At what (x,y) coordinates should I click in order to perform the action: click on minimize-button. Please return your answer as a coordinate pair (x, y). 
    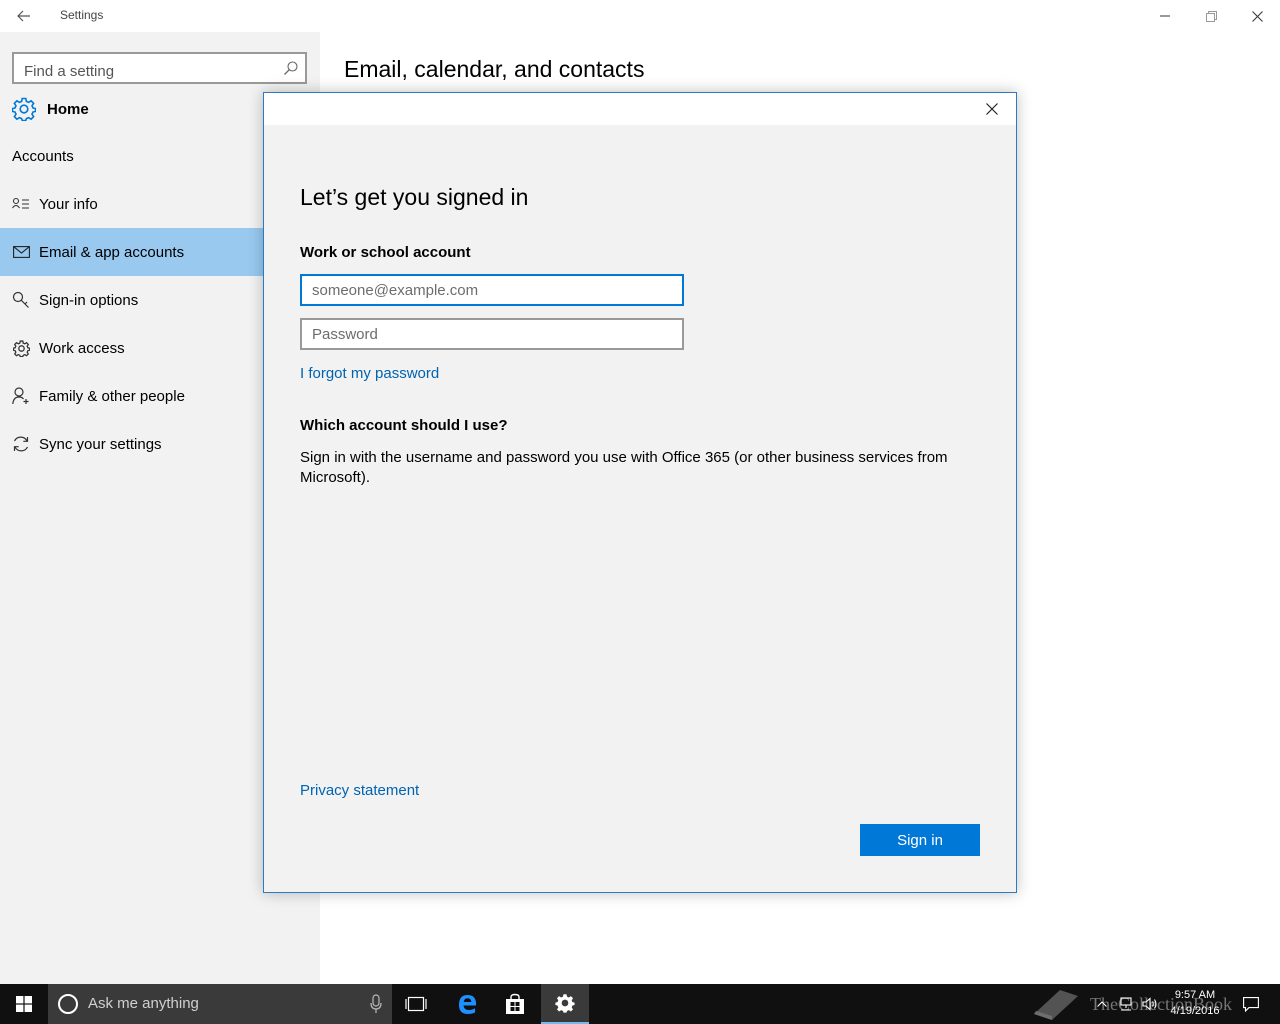
    Looking at the image, I should click on (1165, 16).